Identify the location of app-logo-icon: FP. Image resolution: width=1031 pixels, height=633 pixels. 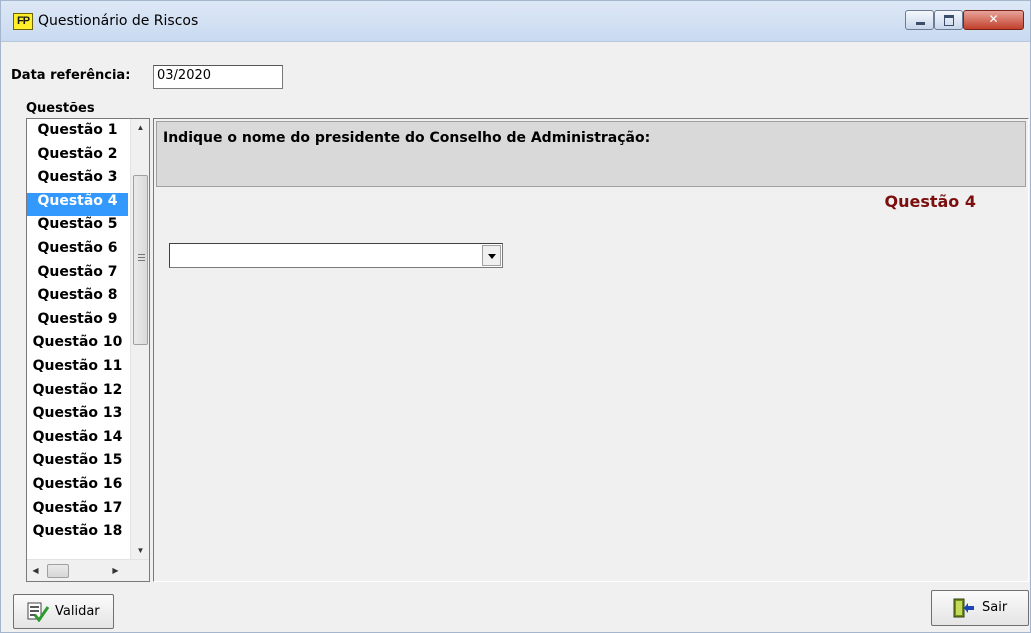
(23, 21).